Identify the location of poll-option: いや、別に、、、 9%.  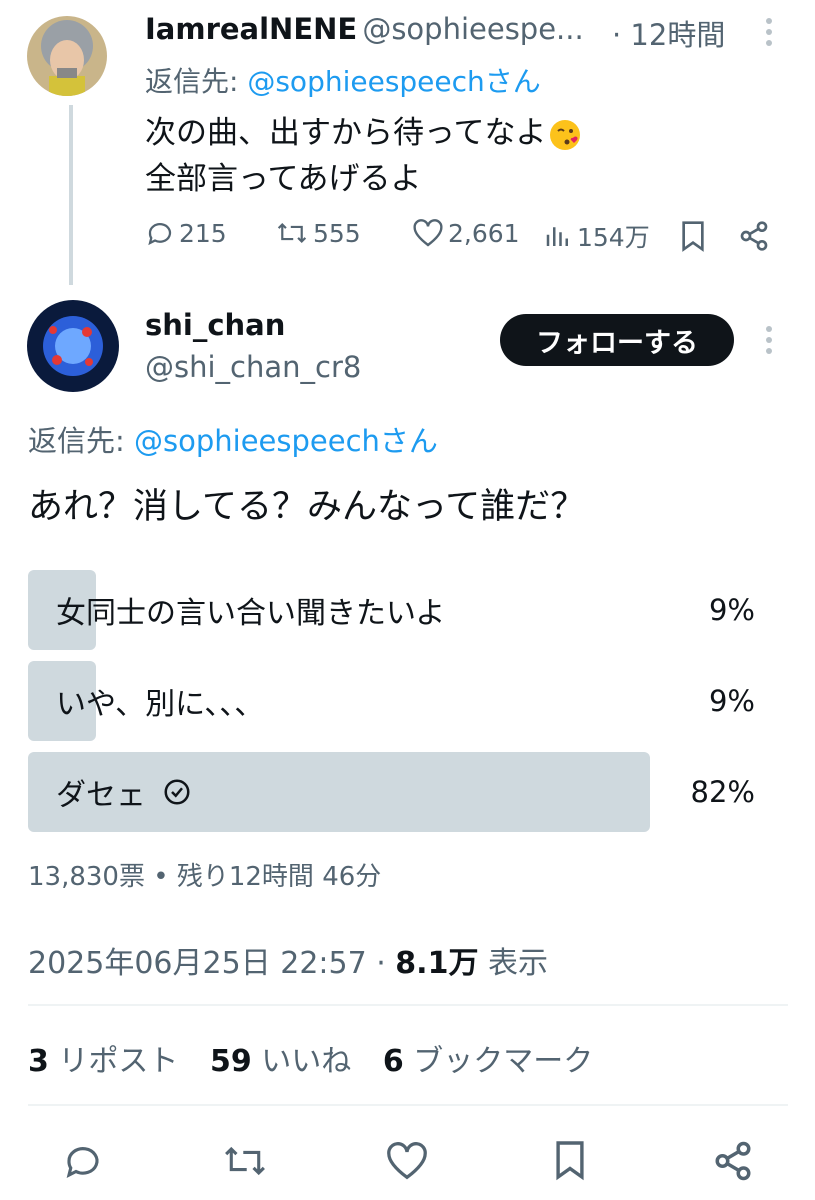
(391, 701).